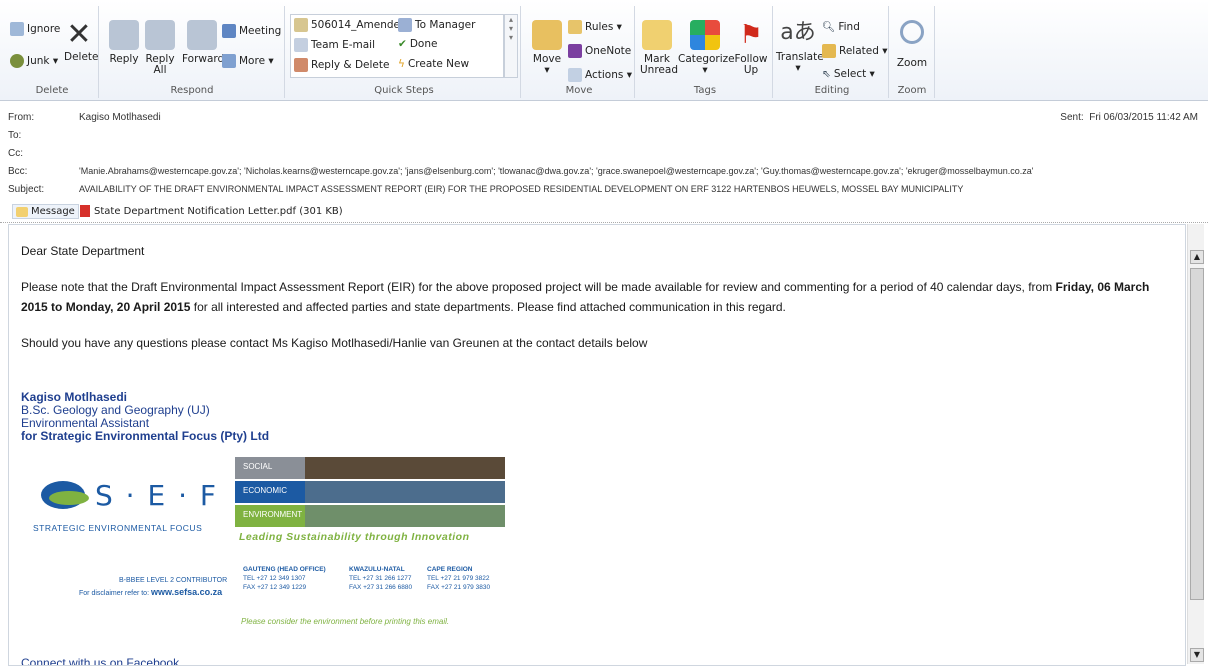 This screenshot has width=1208, height=666. I want to click on banner-economic: ECONOMIC, so click(370, 492).